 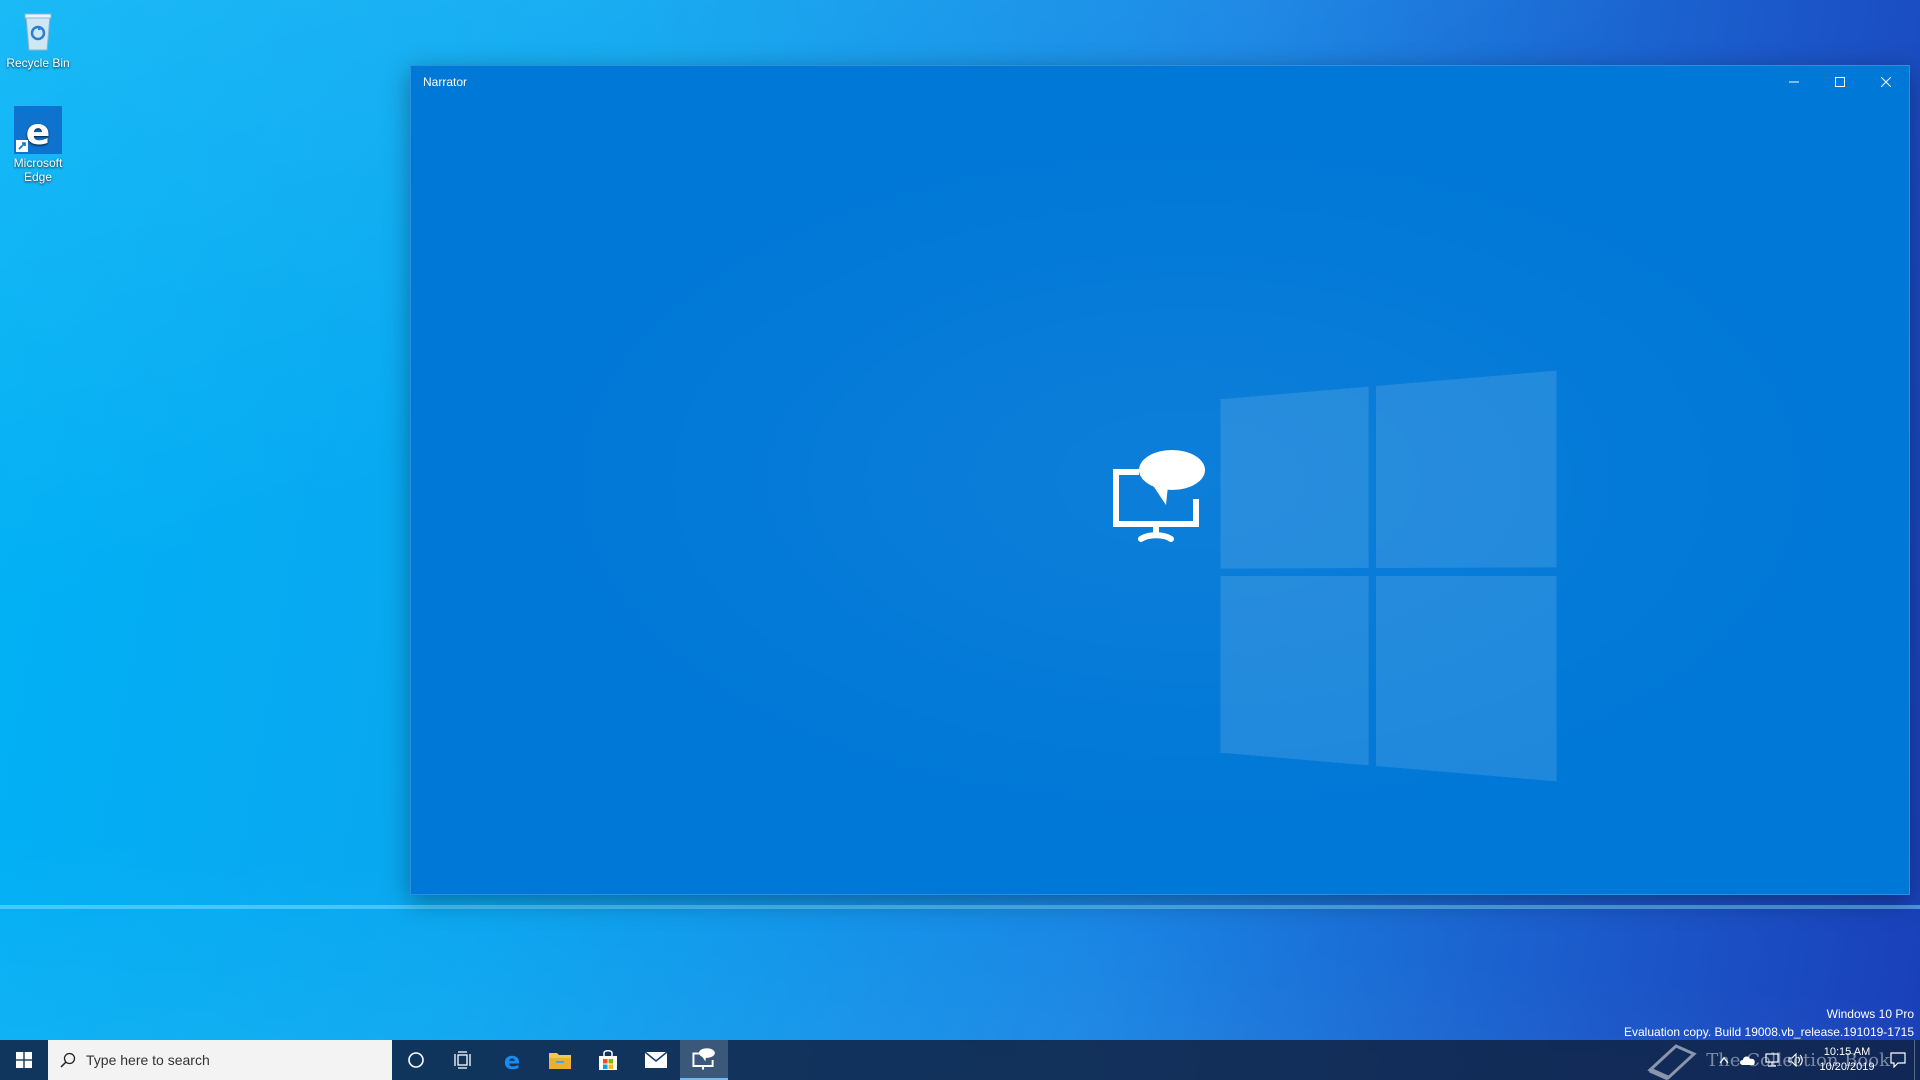 I want to click on network-button, so click(x=1772, y=1060).